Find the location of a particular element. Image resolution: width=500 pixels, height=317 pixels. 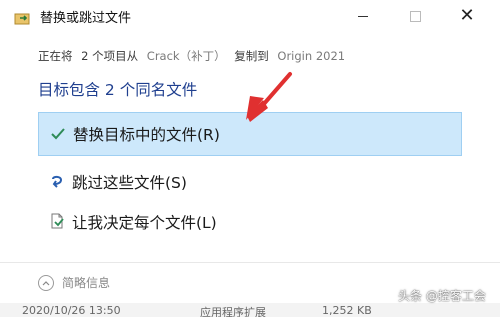

skip-files-option: 跳过这些文件(S) is located at coordinates (250, 182).